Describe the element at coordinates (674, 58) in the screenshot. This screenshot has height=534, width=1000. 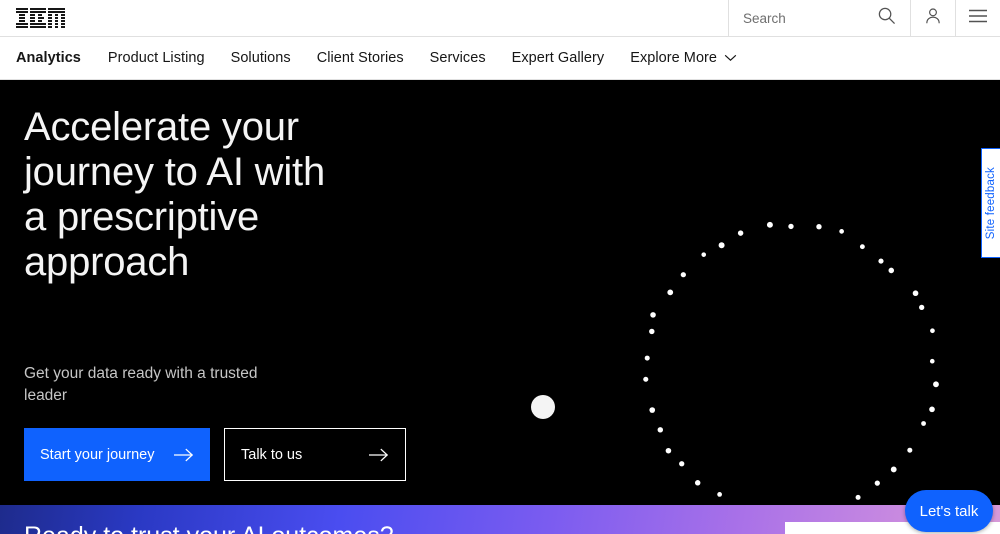
I see `nav-label: Explore More` at that location.